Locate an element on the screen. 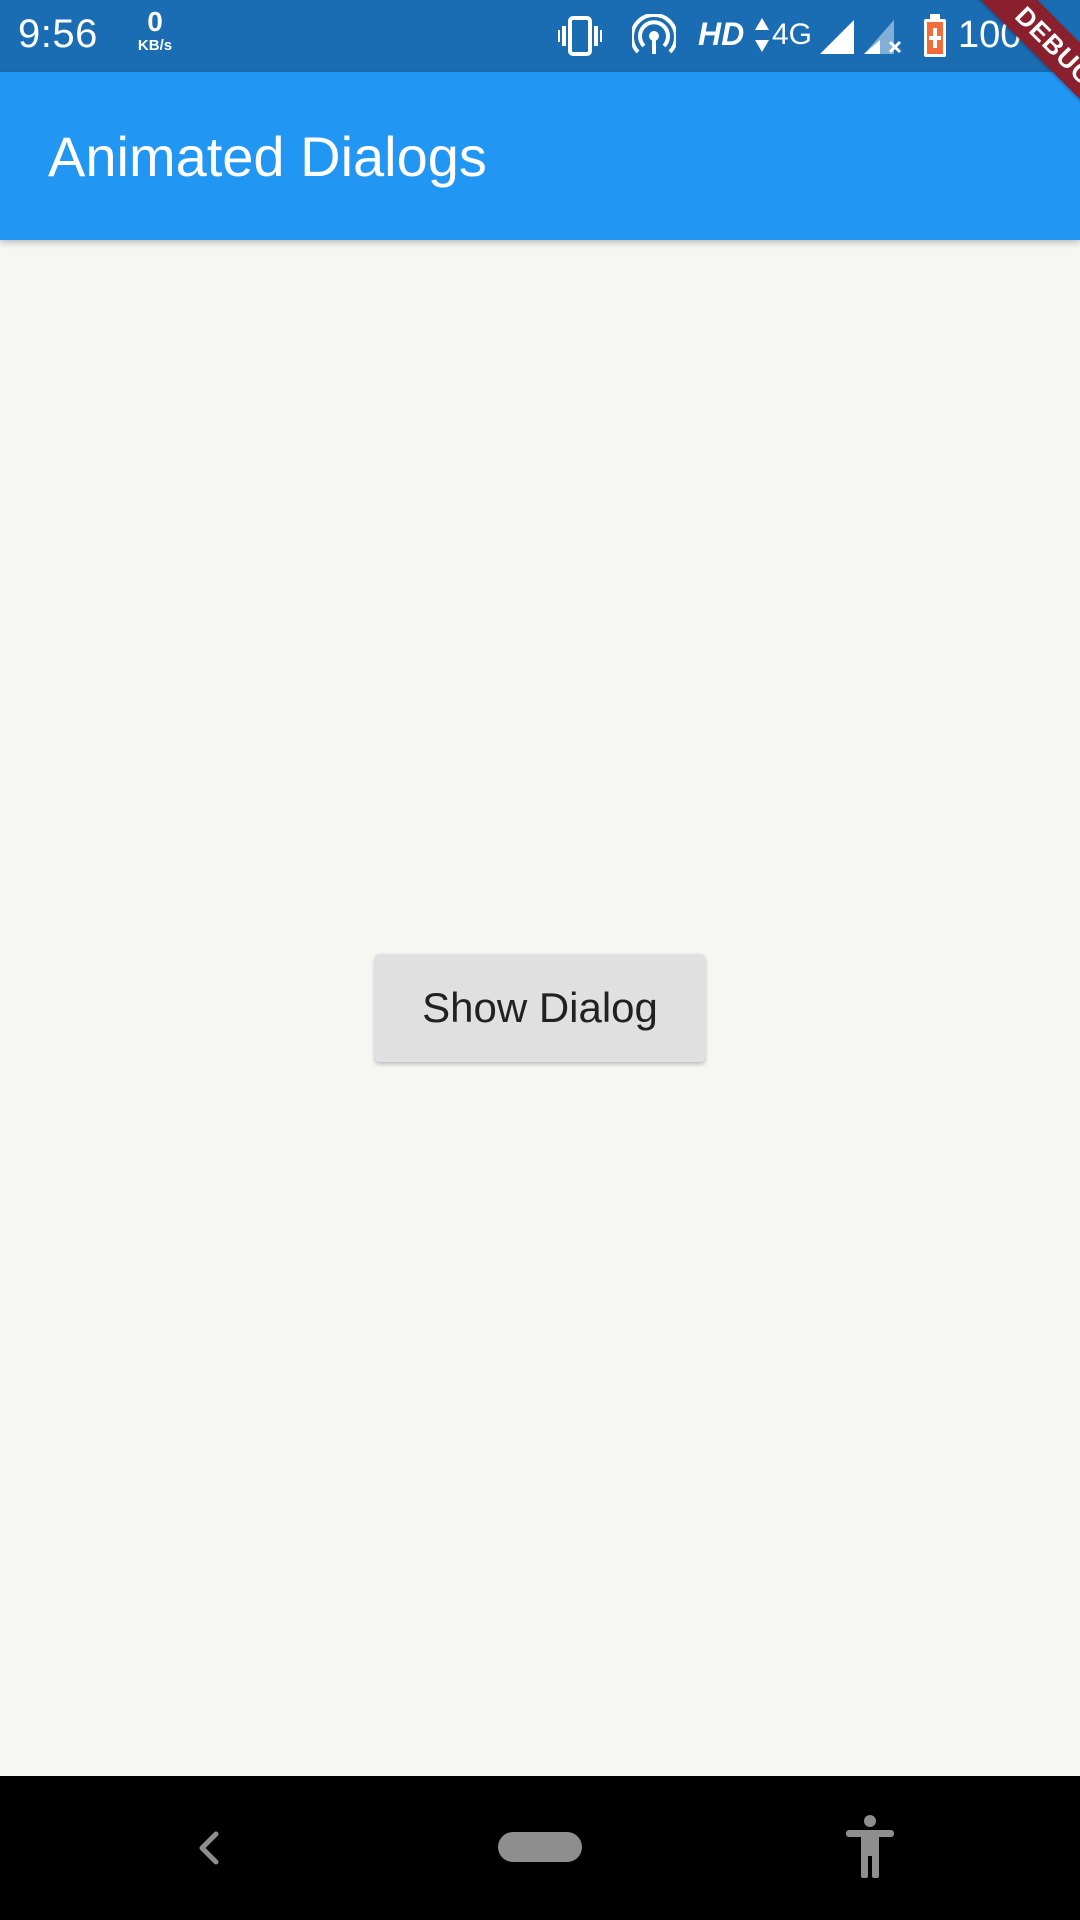 This screenshot has height=1920, width=1080. net-speed-value: 0 is located at coordinates (155, 21).